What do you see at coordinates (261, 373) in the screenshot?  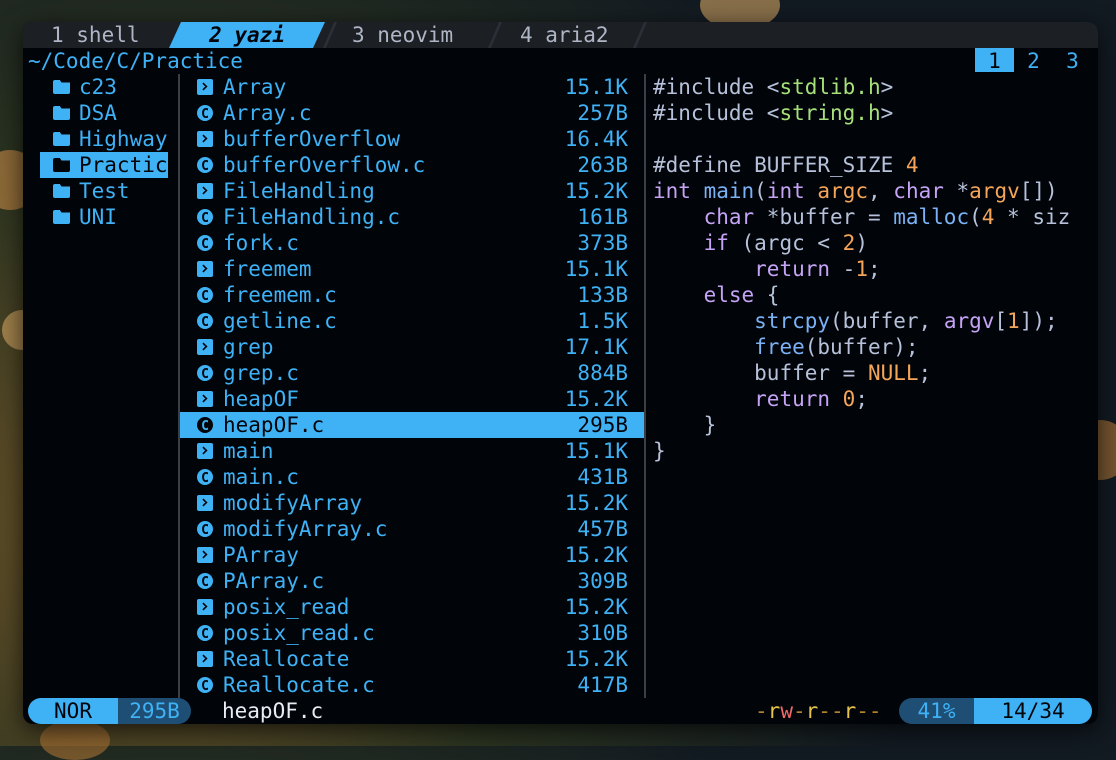 I see `file-name: grep.c` at bounding box center [261, 373].